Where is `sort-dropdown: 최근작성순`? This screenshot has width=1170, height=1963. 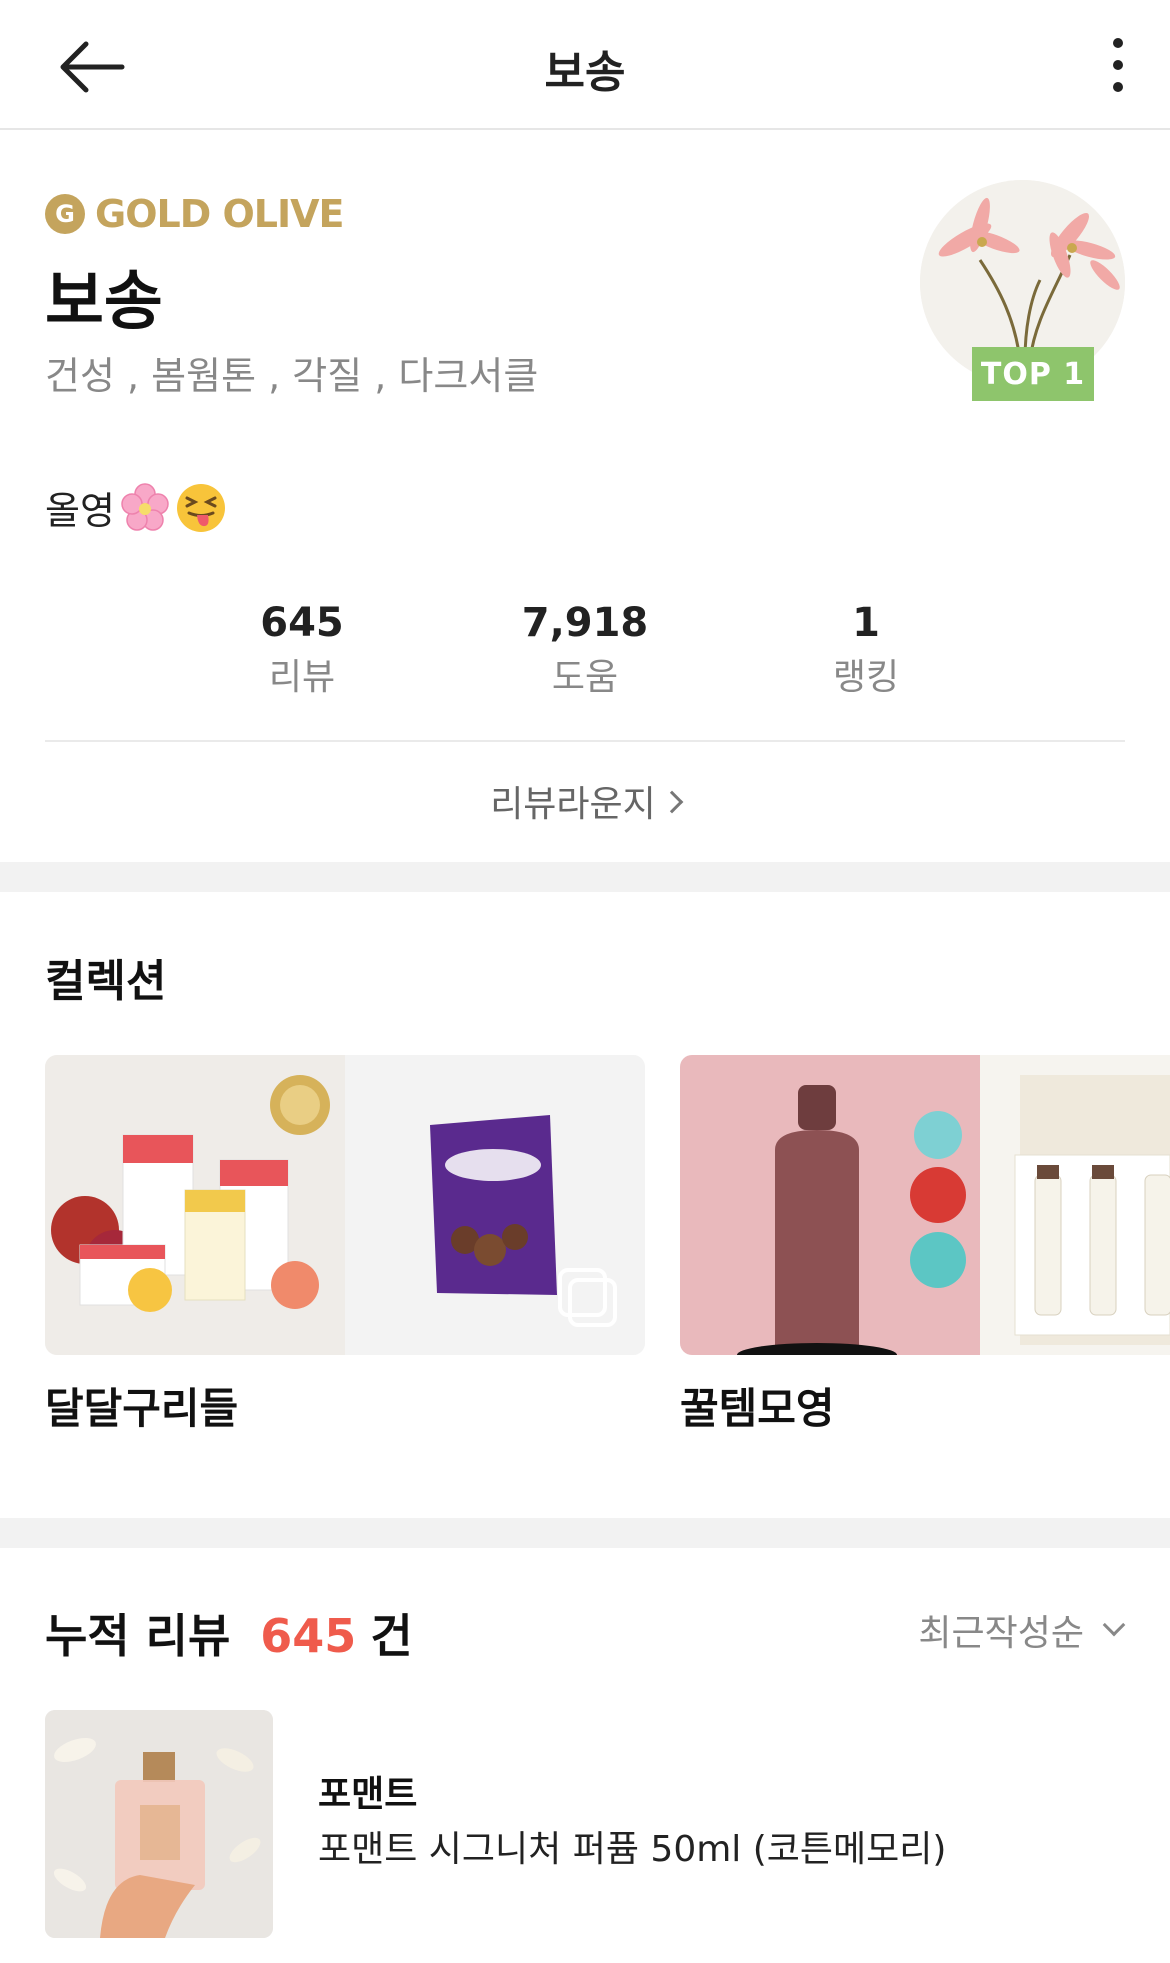 sort-dropdown: 최근작성순 is located at coordinates (1022, 1630).